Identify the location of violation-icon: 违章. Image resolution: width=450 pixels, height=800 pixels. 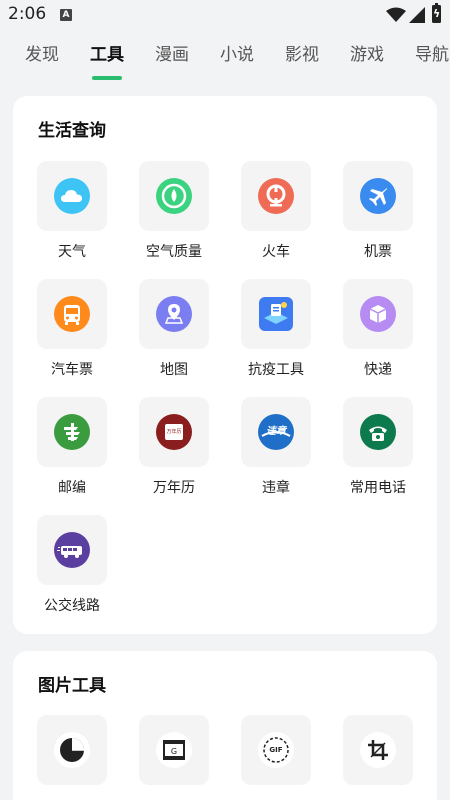
(276, 432).